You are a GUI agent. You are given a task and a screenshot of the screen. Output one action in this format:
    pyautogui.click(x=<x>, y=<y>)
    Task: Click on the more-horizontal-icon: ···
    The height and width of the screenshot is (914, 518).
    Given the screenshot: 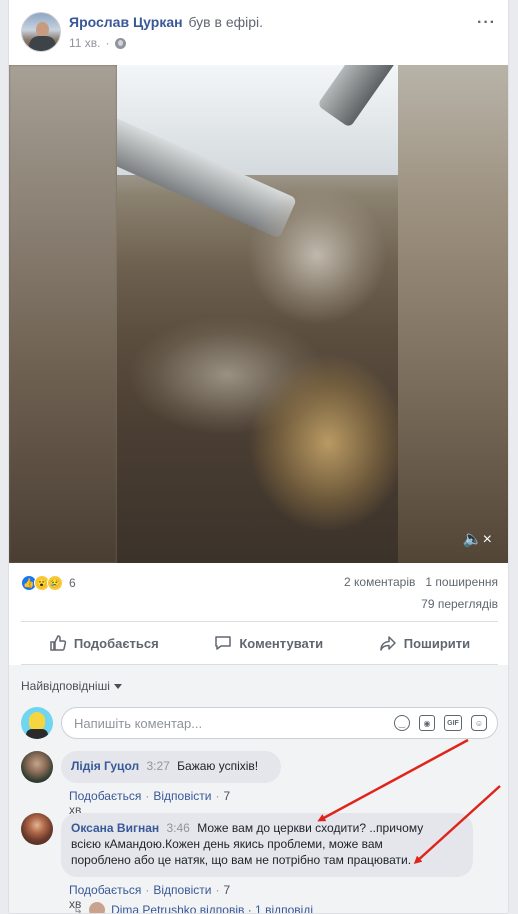 What is the action you would take?
    pyautogui.click(x=486, y=23)
    